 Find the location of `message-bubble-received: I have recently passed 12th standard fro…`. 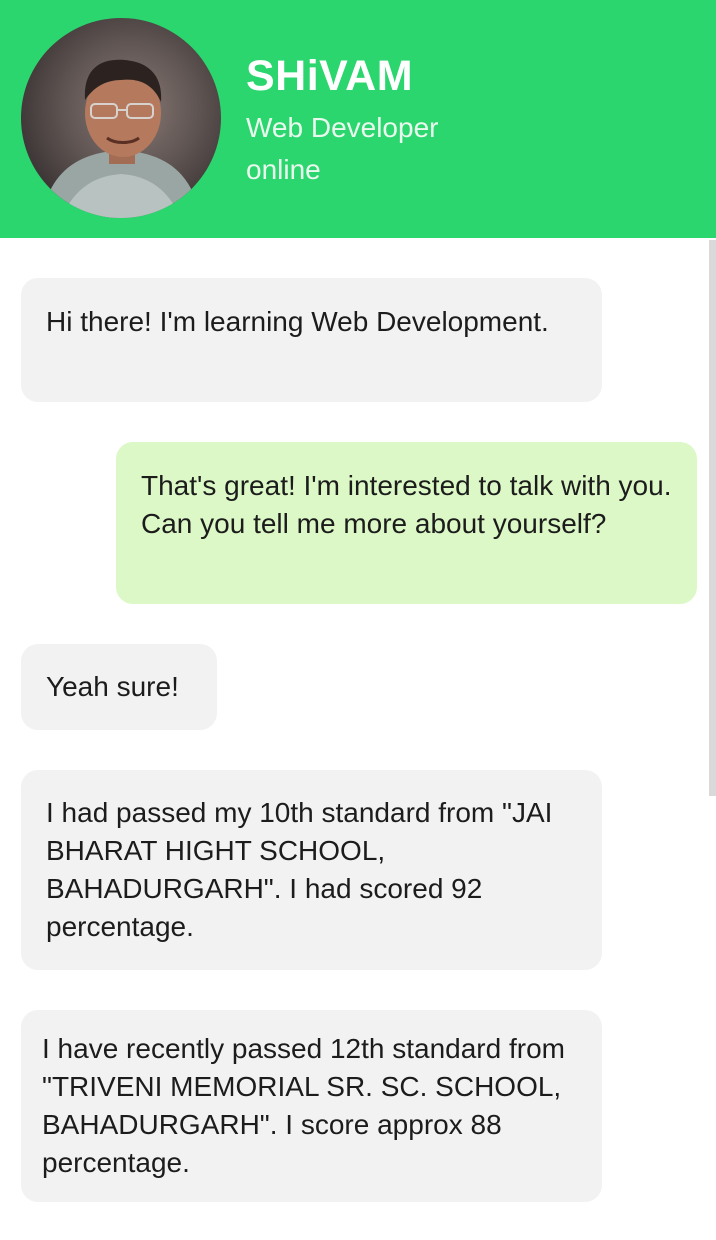

message-bubble-received: I have recently passed 12th standard fro… is located at coordinates (311, 1106).